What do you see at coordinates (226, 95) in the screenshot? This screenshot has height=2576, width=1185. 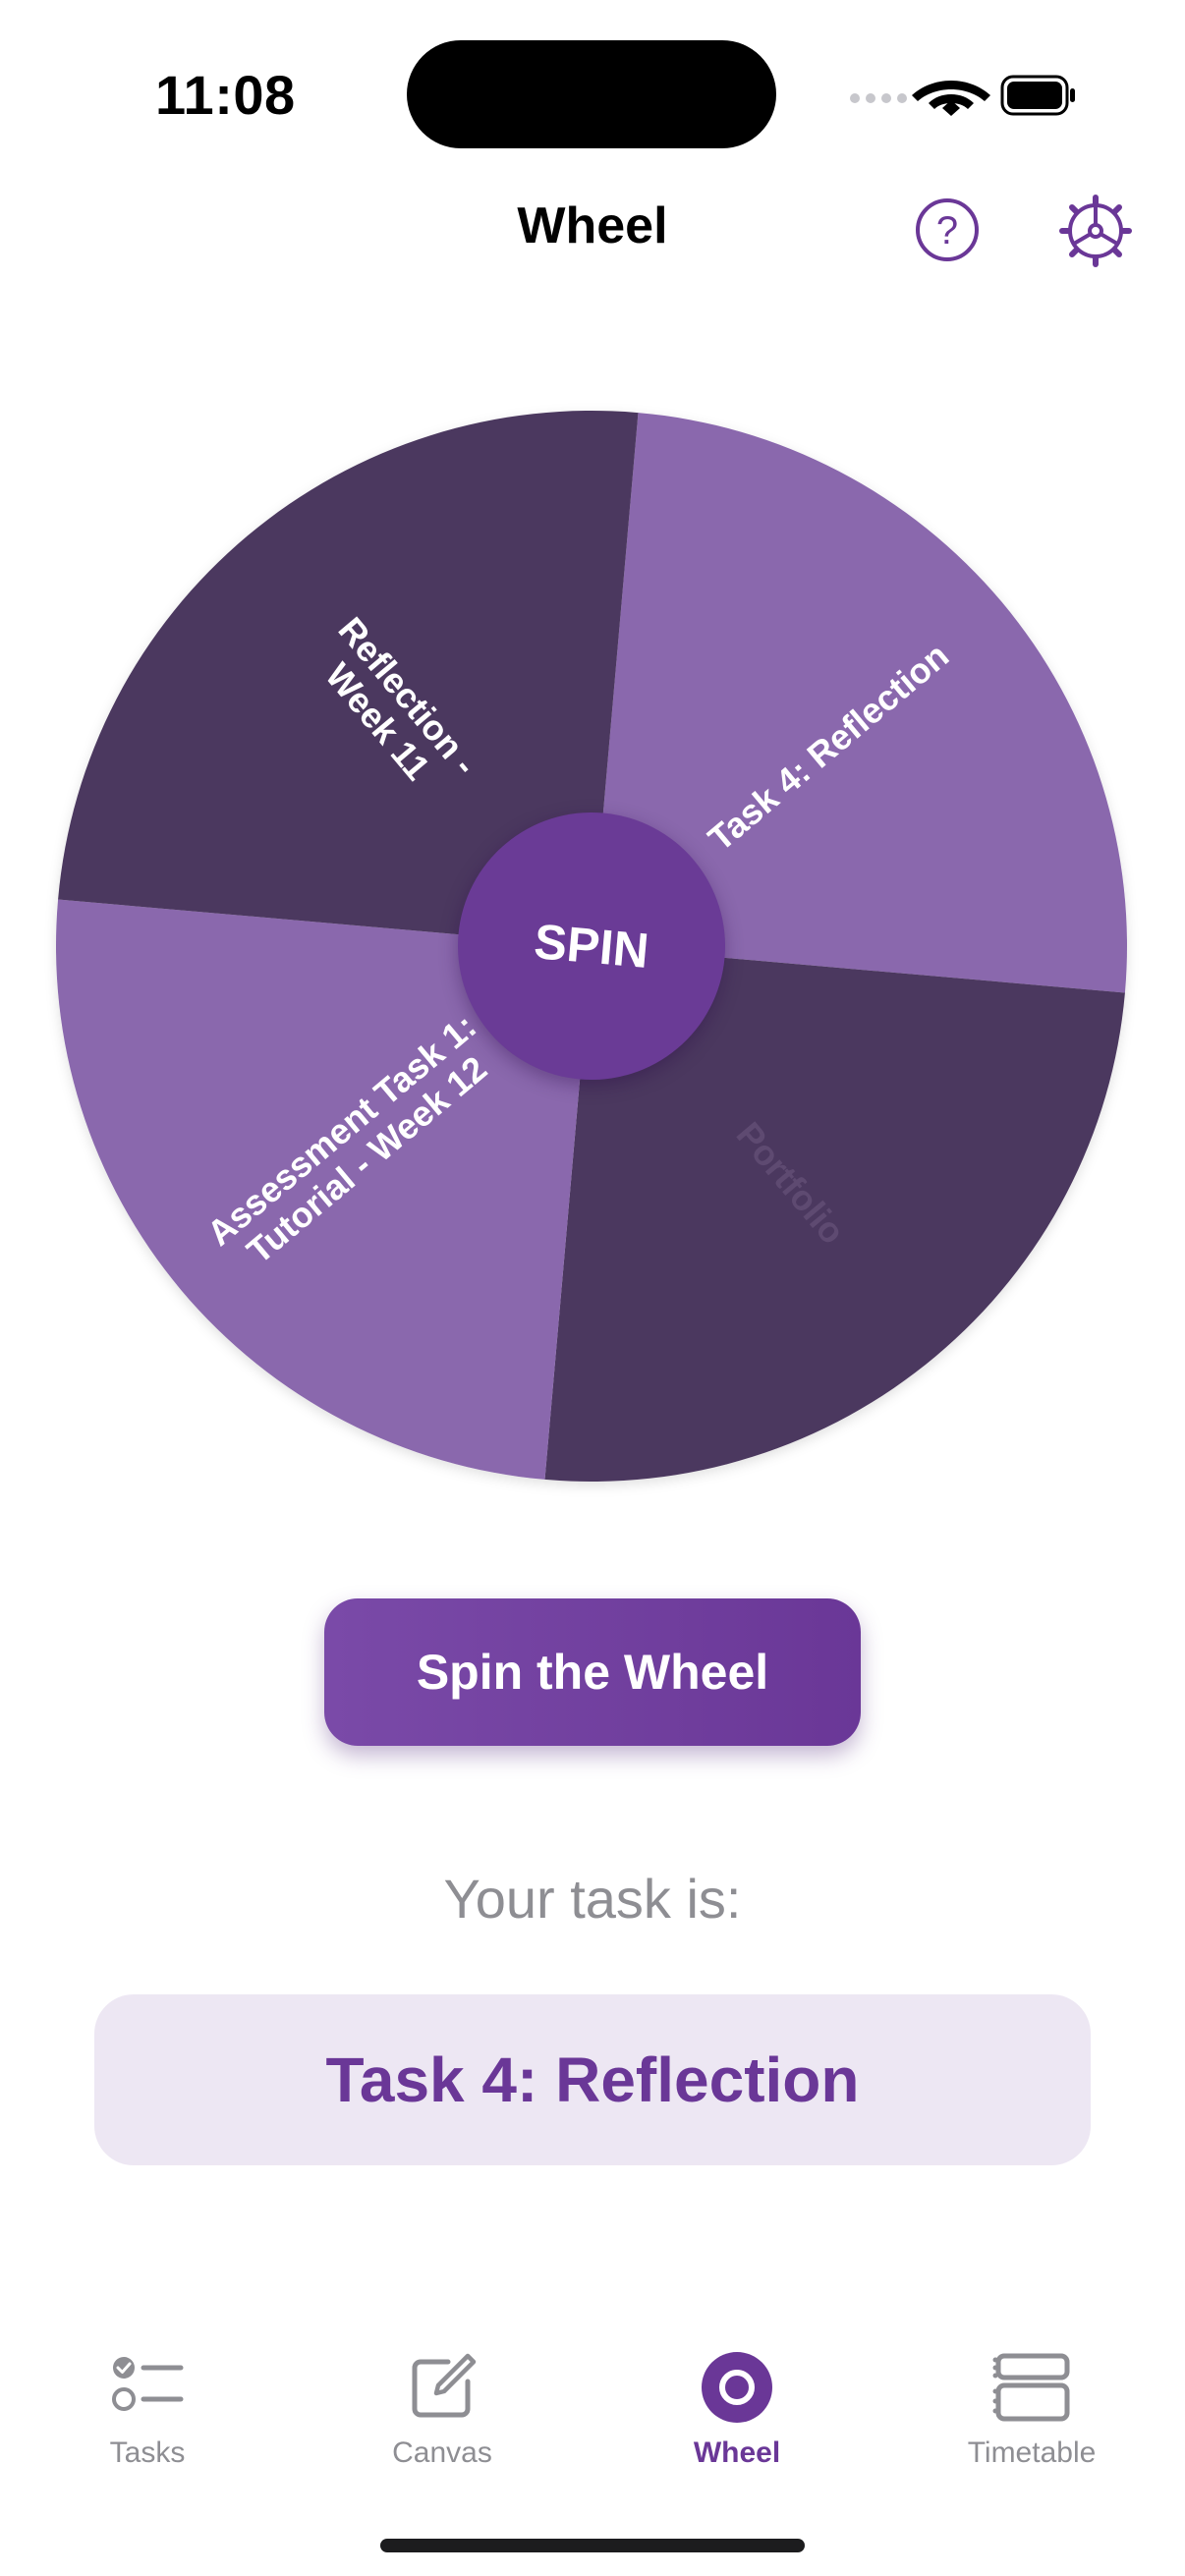 I see `status-time: 11:08` at bounding box center [226, 95].